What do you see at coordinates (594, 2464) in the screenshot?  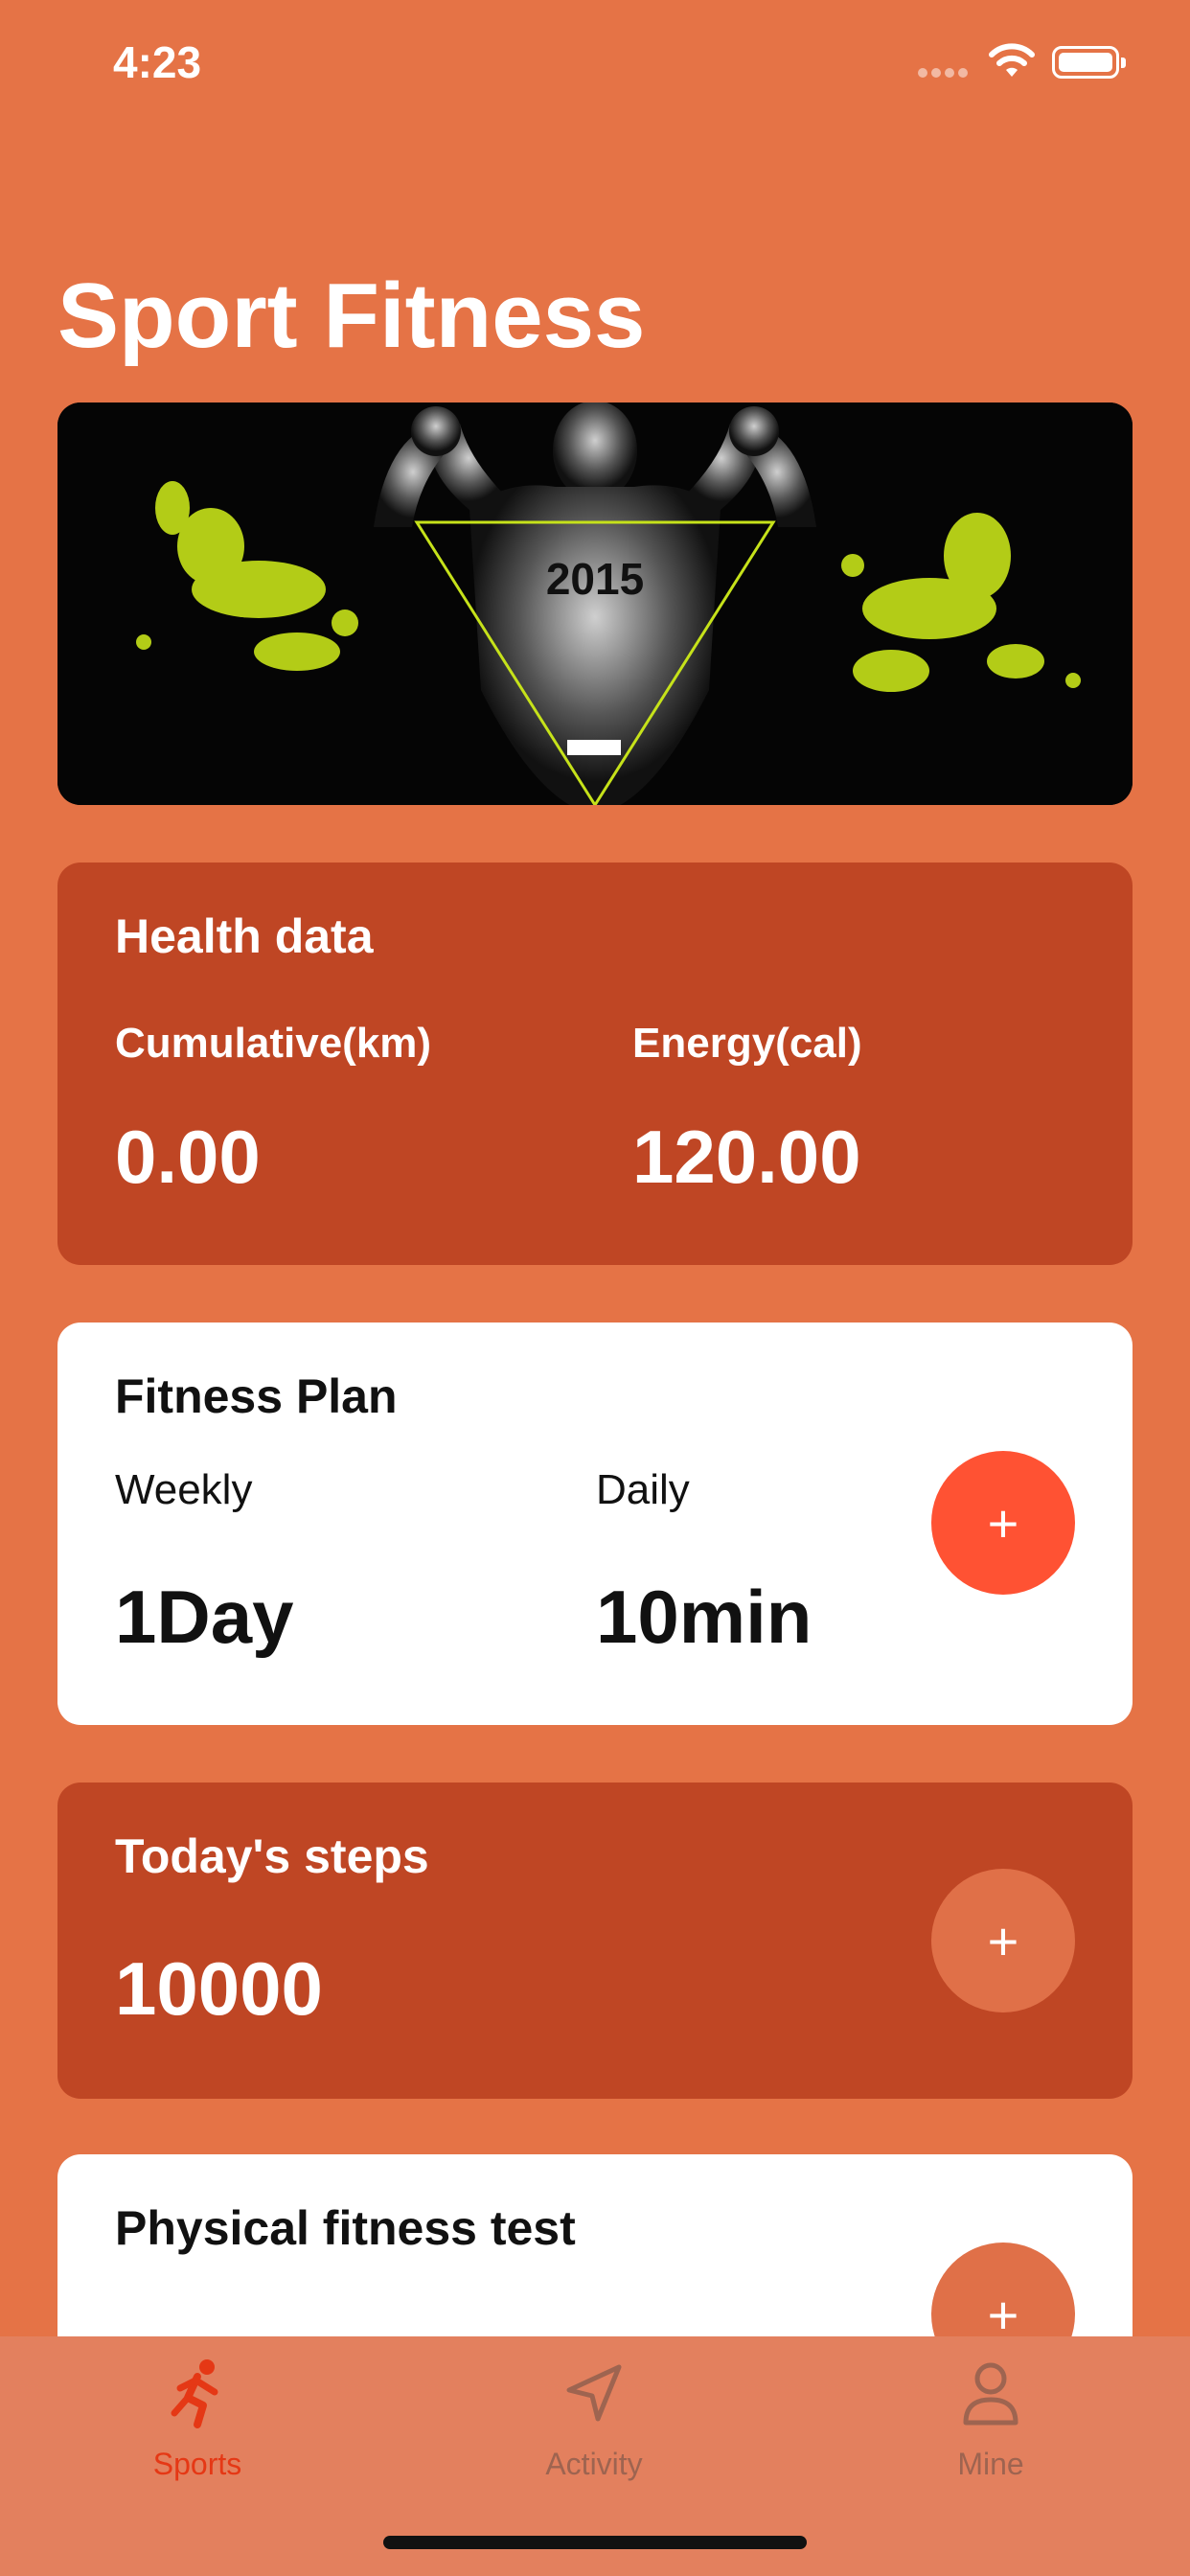 I see `tab-activity-label: Activity` at bounding box center [594, 2464].